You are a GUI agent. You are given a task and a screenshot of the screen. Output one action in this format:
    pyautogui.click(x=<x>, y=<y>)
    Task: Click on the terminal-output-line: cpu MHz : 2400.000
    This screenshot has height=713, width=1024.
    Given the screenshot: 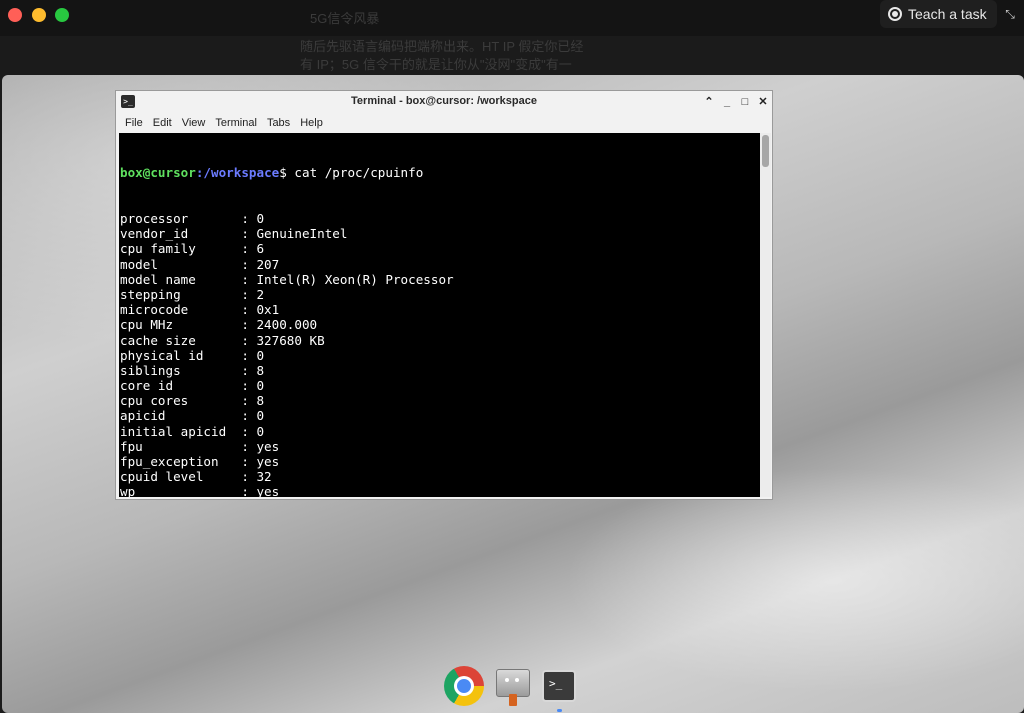 What is the action you would take?
    pyautogui.click(x=219, y=325)
    